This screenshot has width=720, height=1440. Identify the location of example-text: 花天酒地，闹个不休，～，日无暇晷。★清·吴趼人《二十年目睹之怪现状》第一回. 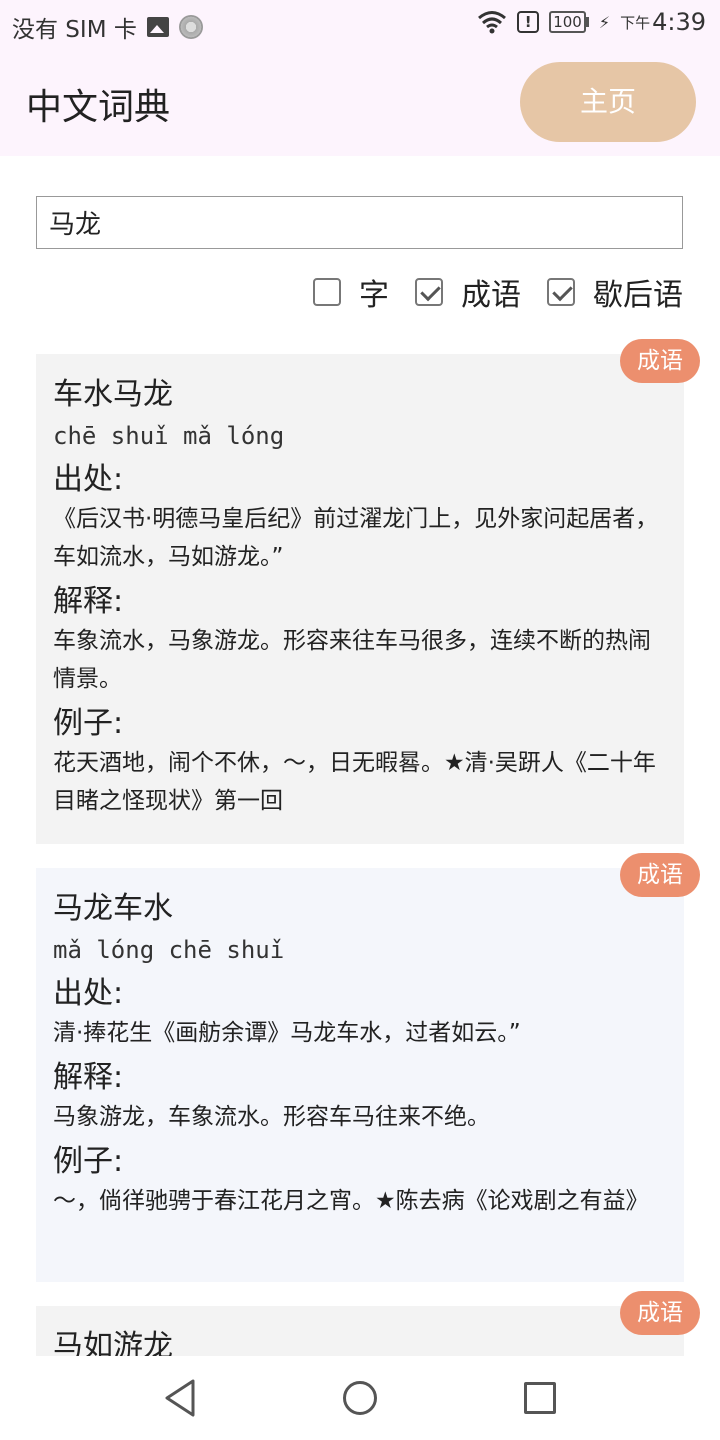
(354, 782).